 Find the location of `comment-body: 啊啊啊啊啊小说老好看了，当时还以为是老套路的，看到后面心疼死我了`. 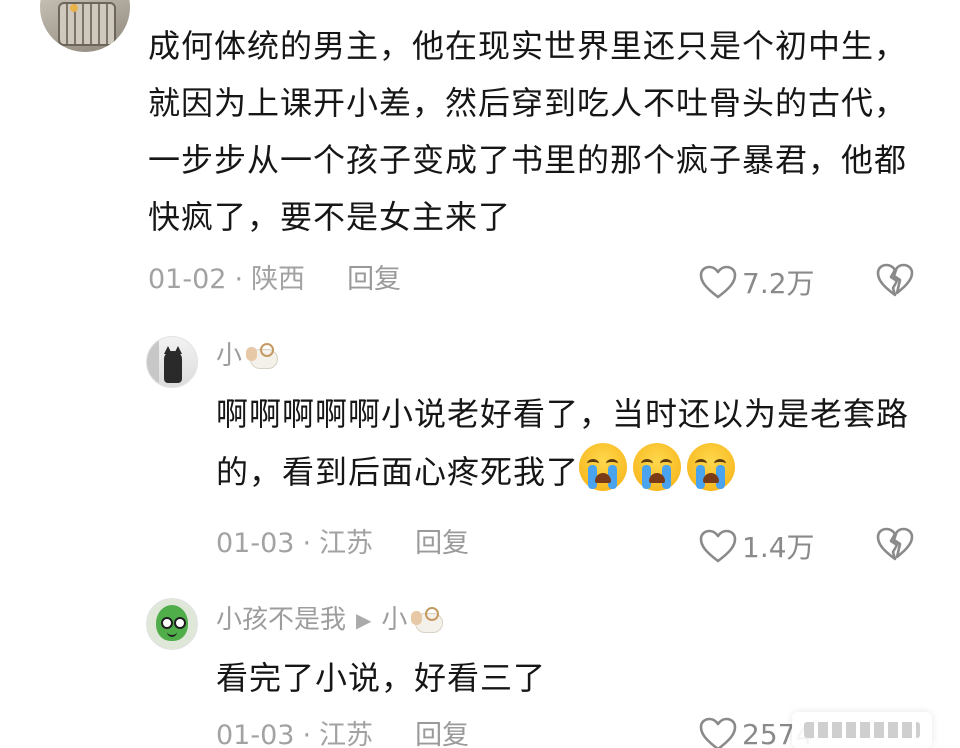

comment-body: 啊啊啊啊啊小说老好看了，当时还以为是老套路的，看到后面心疼死我了 is located at coordinates (563, 443).